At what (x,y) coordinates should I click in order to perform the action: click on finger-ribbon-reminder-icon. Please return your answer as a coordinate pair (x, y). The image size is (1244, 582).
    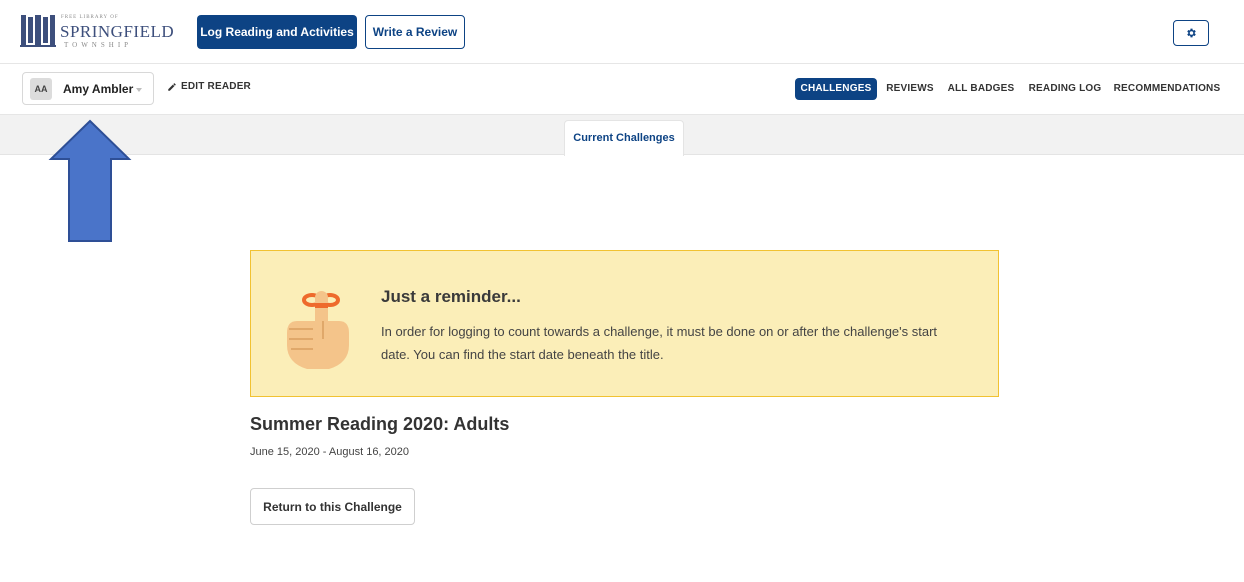
    Looking at the image, I should click on (318, 330).